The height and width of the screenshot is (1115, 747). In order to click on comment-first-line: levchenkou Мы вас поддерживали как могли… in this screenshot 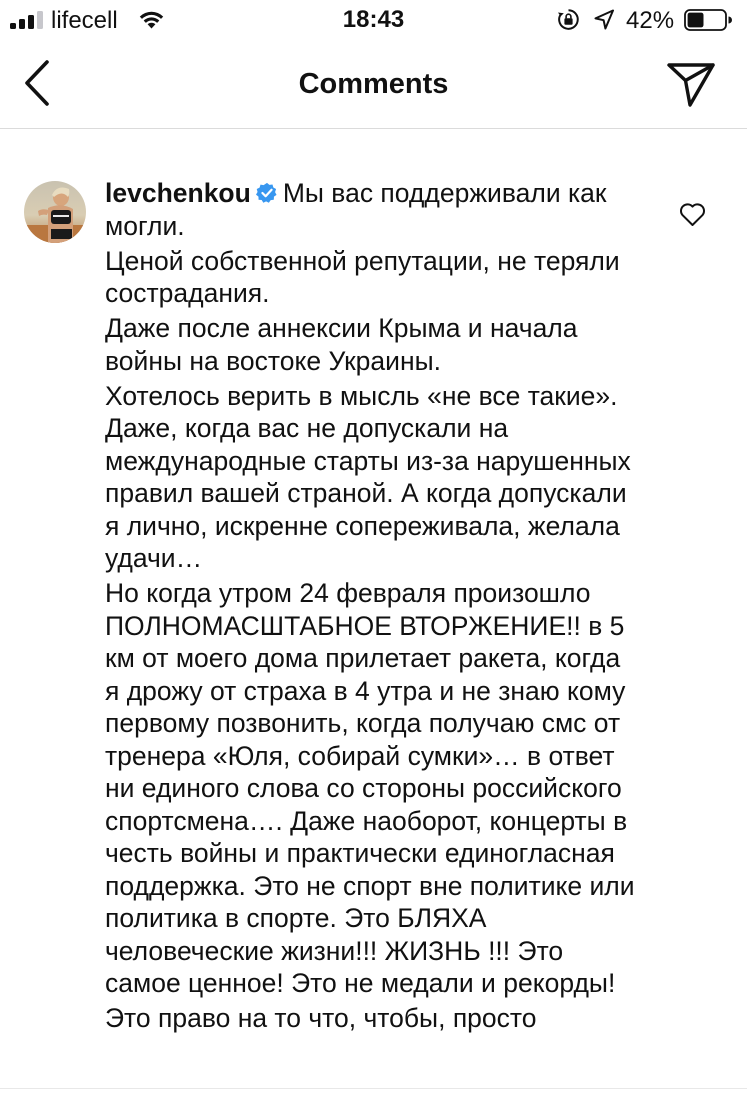, I will do `click(372, 209)`.